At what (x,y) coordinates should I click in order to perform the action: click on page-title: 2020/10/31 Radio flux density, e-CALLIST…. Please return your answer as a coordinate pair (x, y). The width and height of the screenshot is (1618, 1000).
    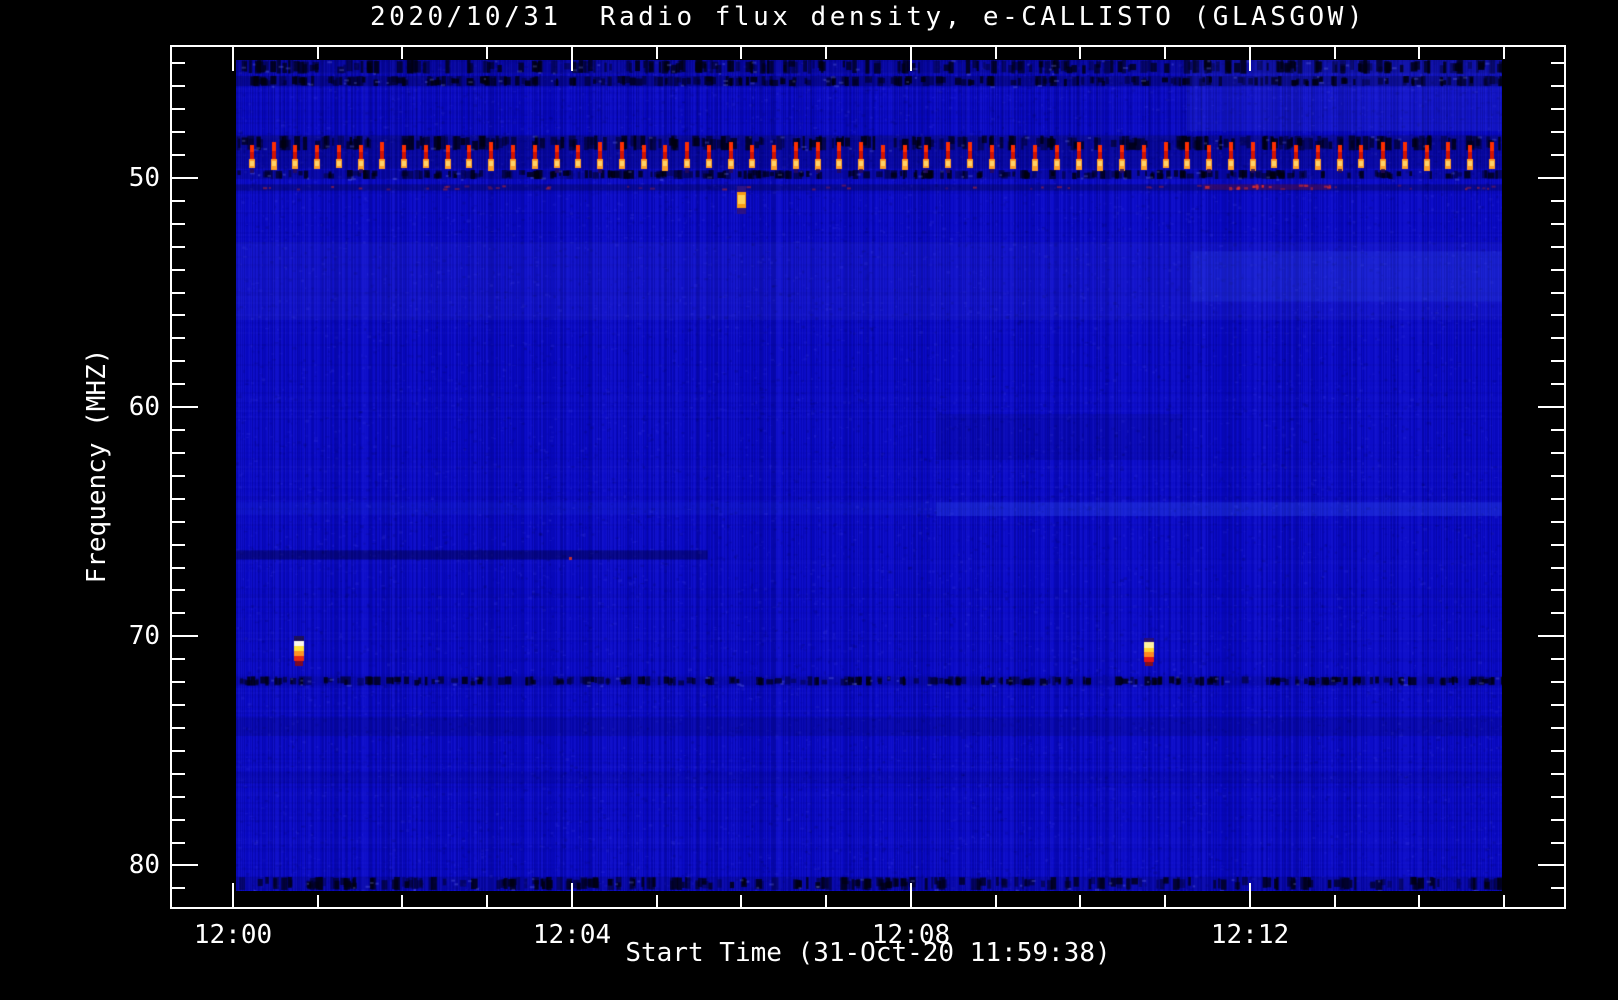
    Looking at the image, I should click on (868, 17).